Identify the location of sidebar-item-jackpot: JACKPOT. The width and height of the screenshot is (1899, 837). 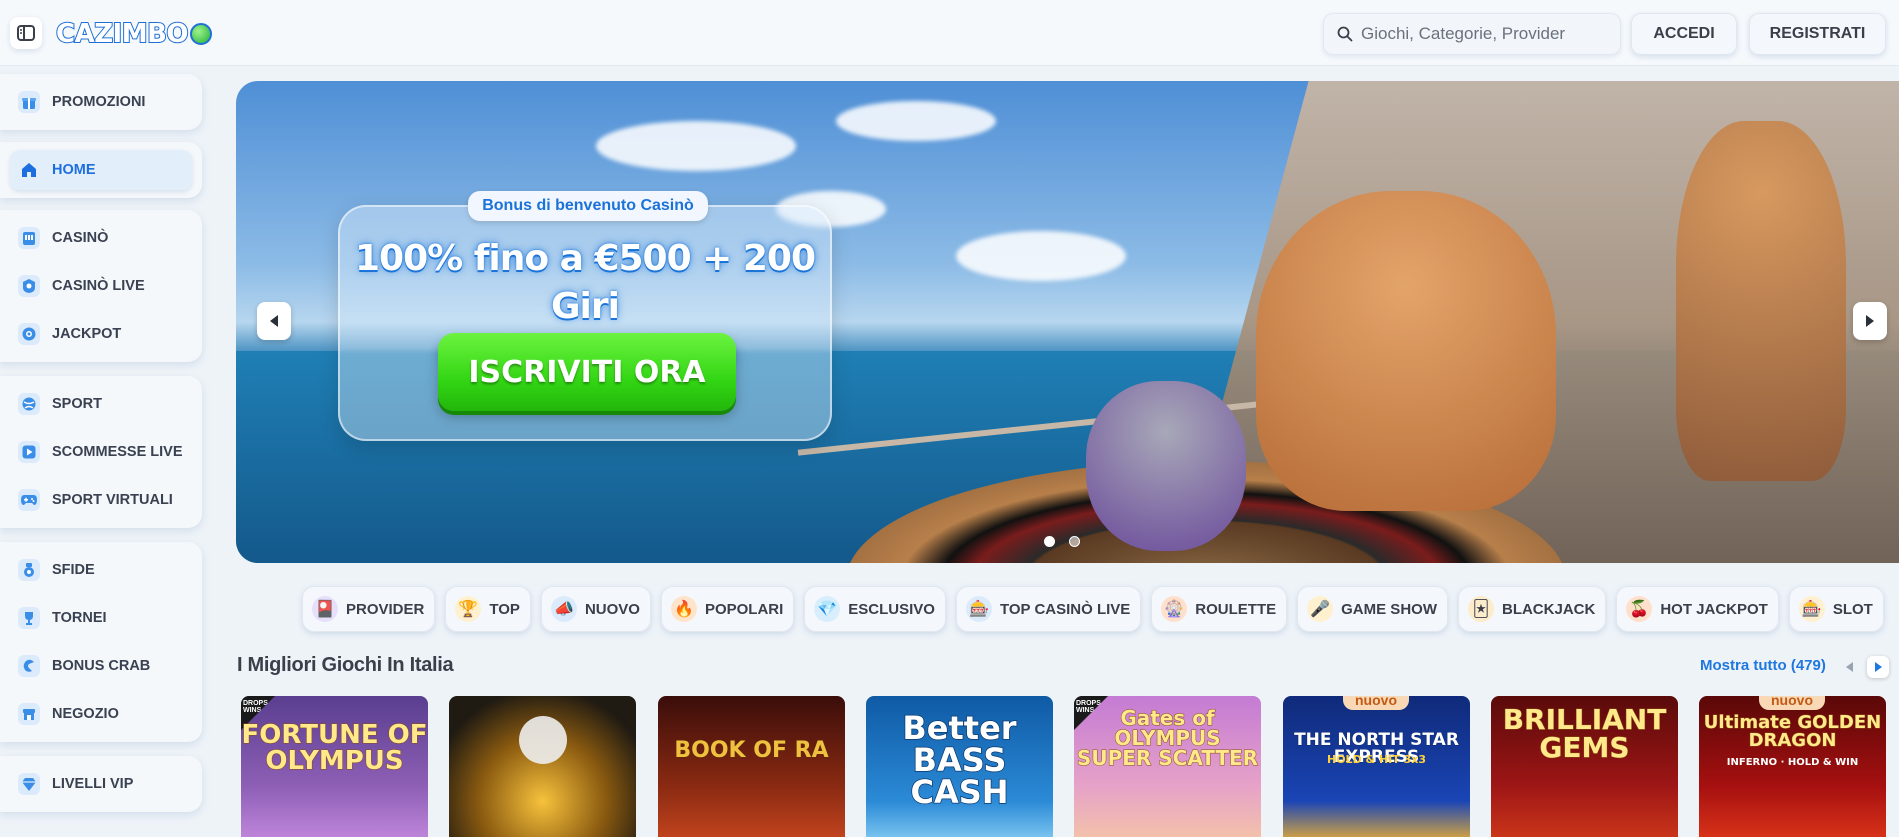
(101, 334).